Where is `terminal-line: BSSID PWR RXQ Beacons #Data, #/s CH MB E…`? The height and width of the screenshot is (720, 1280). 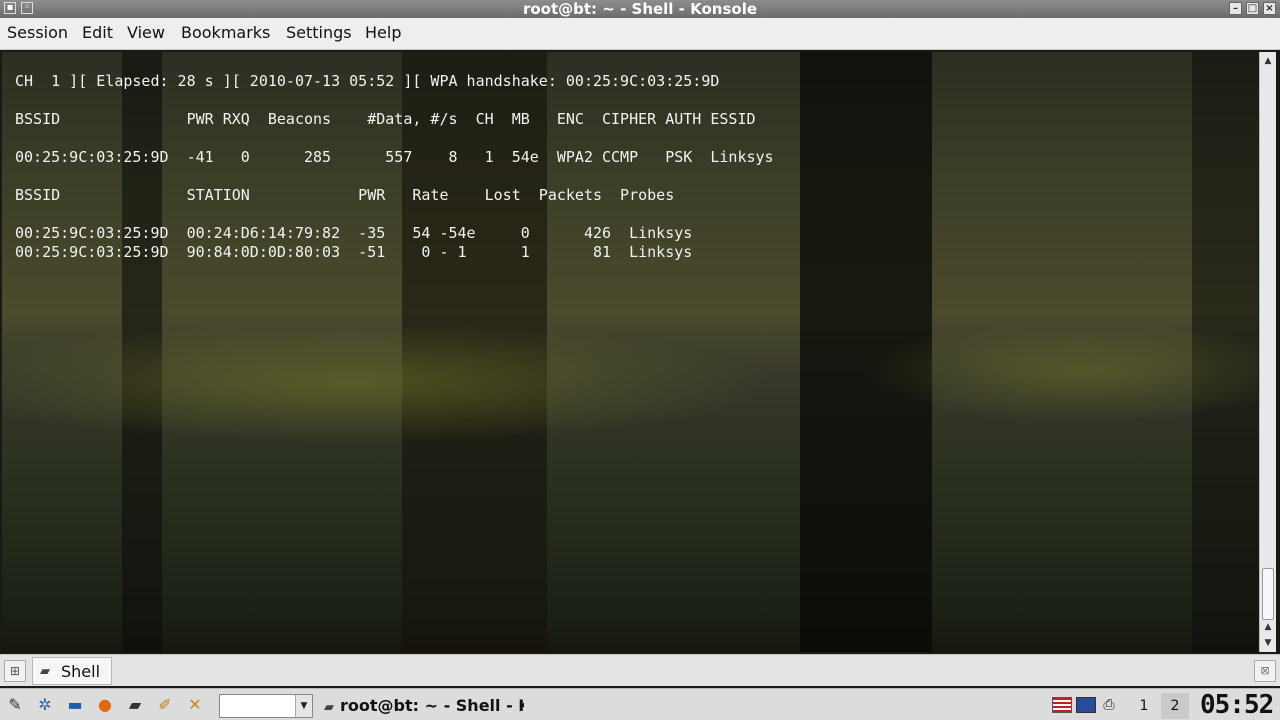 terminal-line: BSSID PWR RXQ Beacons #Data, #/s CH MB E… is located at coordinates (385, 119).